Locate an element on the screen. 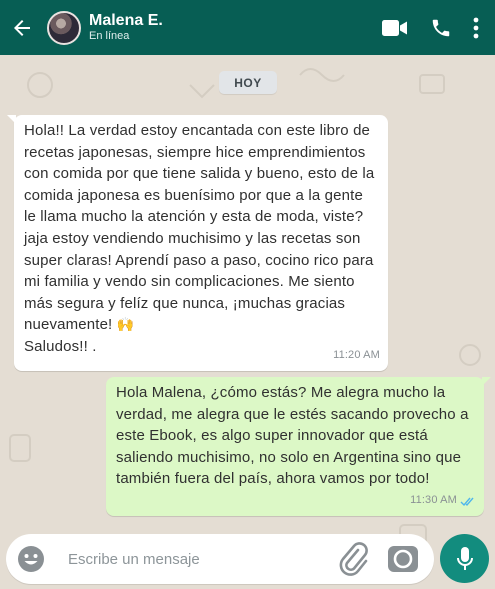  back-button is located at coordinates (22, 27).